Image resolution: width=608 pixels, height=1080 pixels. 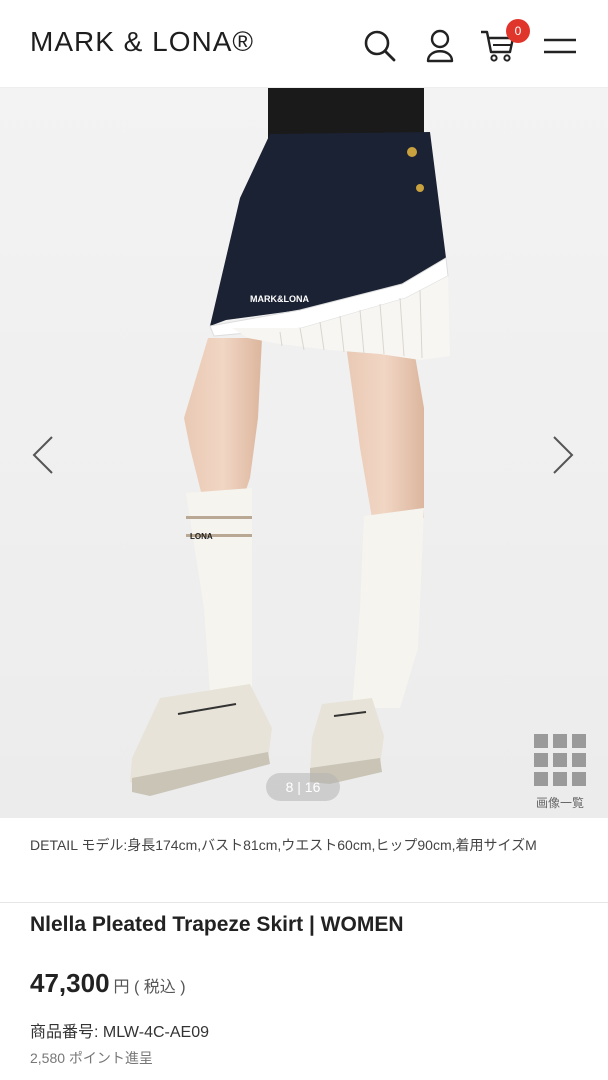 I want to click on image-counter: 8 | 16, so click(x=303, y=787).